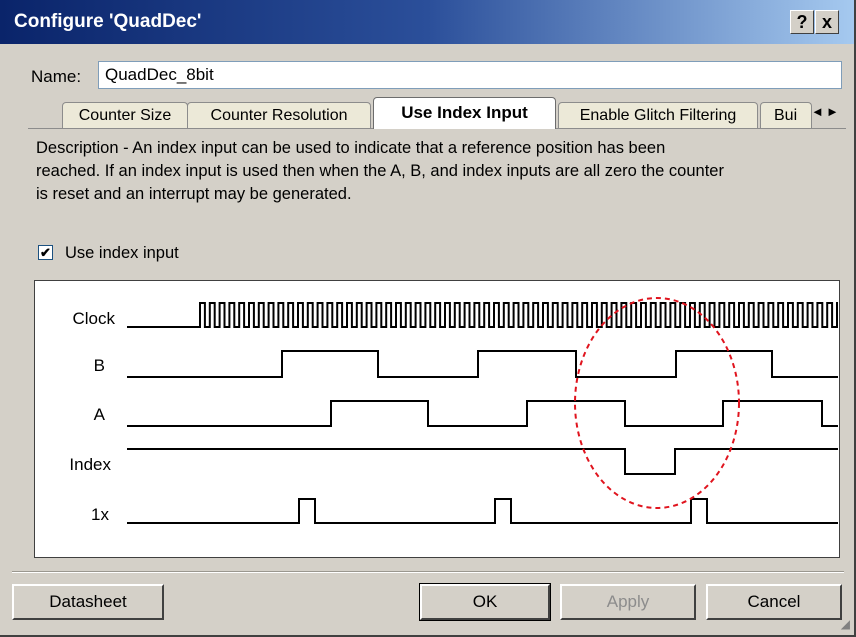 This screenshot has height=637, width=856. What do you see at coordinates (845, 624) in the screenshot?
I see `resize-grip-icon: ◢` at bounding box center [845, 624].